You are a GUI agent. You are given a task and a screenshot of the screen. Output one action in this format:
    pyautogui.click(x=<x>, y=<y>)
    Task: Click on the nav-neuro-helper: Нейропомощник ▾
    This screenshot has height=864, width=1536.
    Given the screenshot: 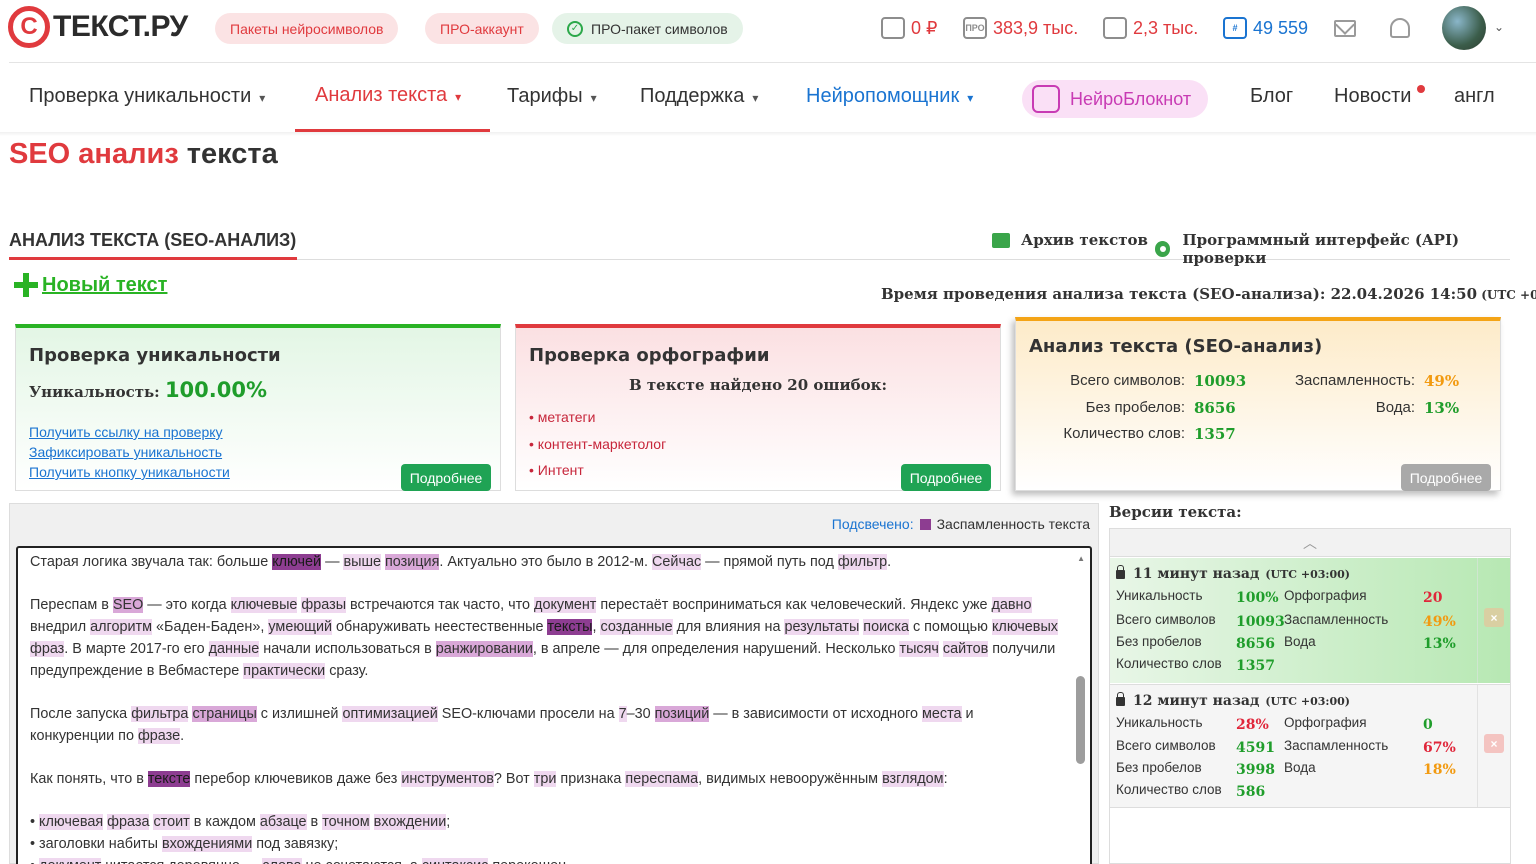 What is the action you would take?
    pyautogui.click(x=889, y=96)
    